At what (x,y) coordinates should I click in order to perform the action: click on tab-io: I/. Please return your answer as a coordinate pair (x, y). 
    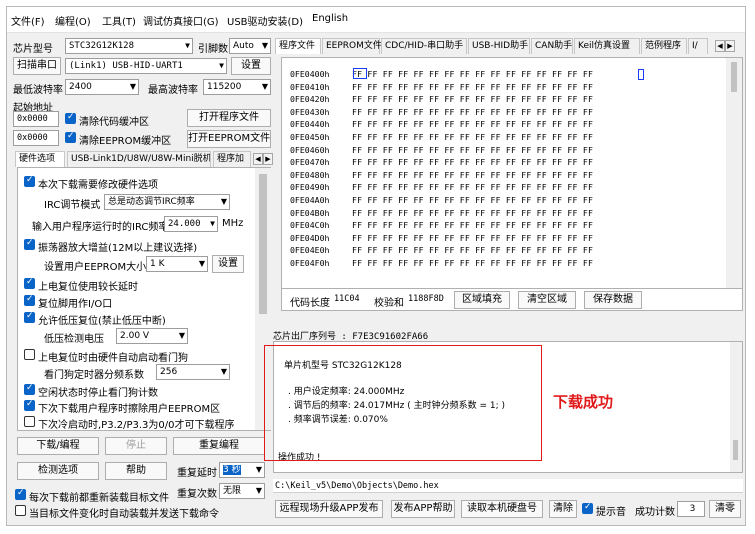
    Looking at the image, I should click on (698, 46).